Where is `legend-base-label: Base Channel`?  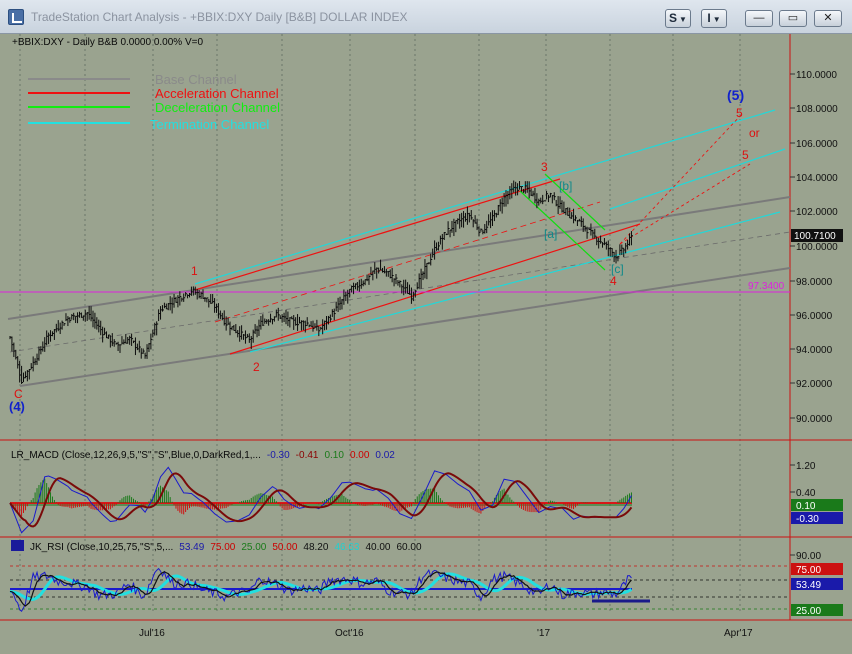
legend-base-label: Base Channel is located at coordinates (196, 79).